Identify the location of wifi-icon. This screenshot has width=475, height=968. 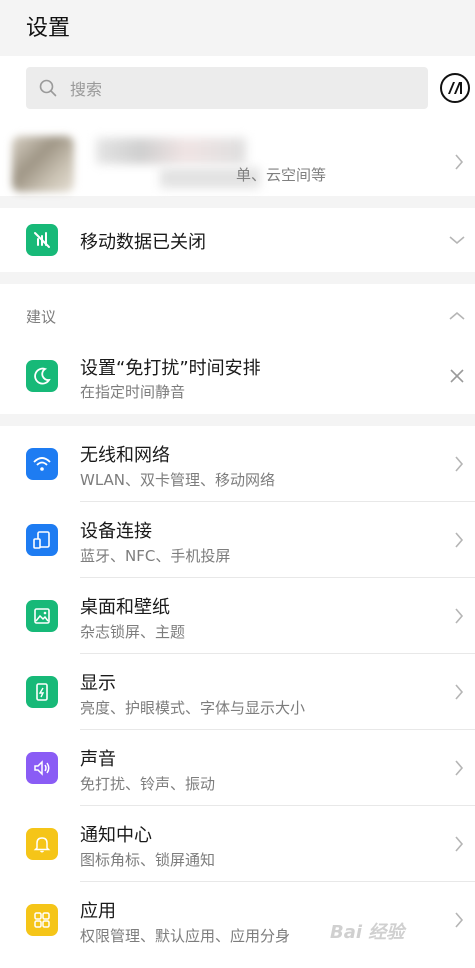
(42, 464).